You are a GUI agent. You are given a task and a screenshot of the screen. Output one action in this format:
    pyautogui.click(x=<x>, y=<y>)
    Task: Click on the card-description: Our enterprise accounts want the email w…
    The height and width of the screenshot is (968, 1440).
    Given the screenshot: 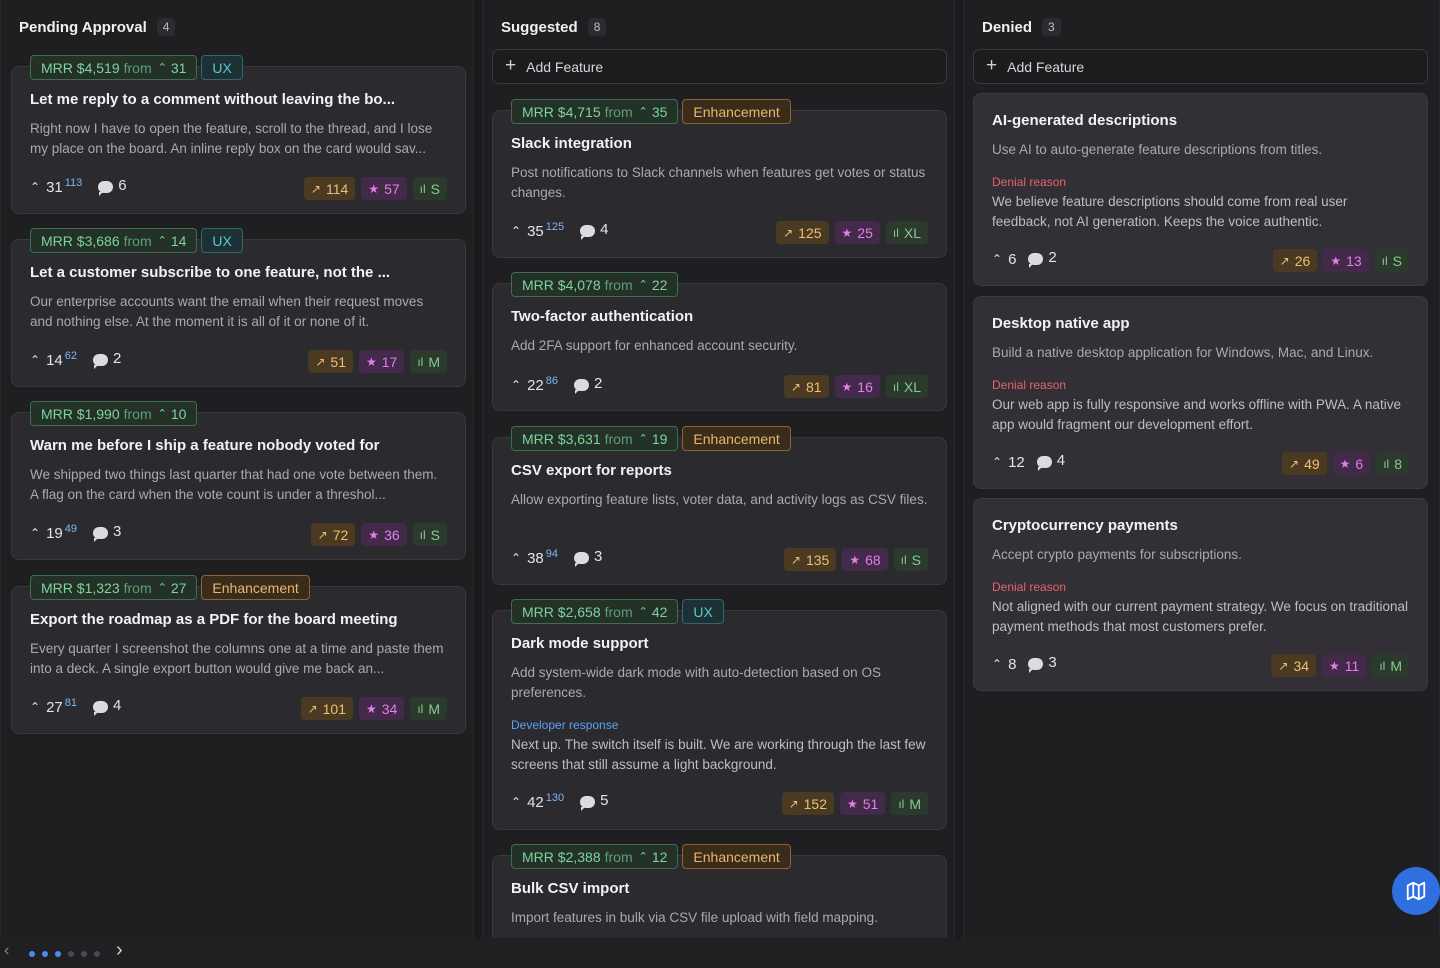 What is the action you would take?
    pyautogui.click(x=227, y=311)
    